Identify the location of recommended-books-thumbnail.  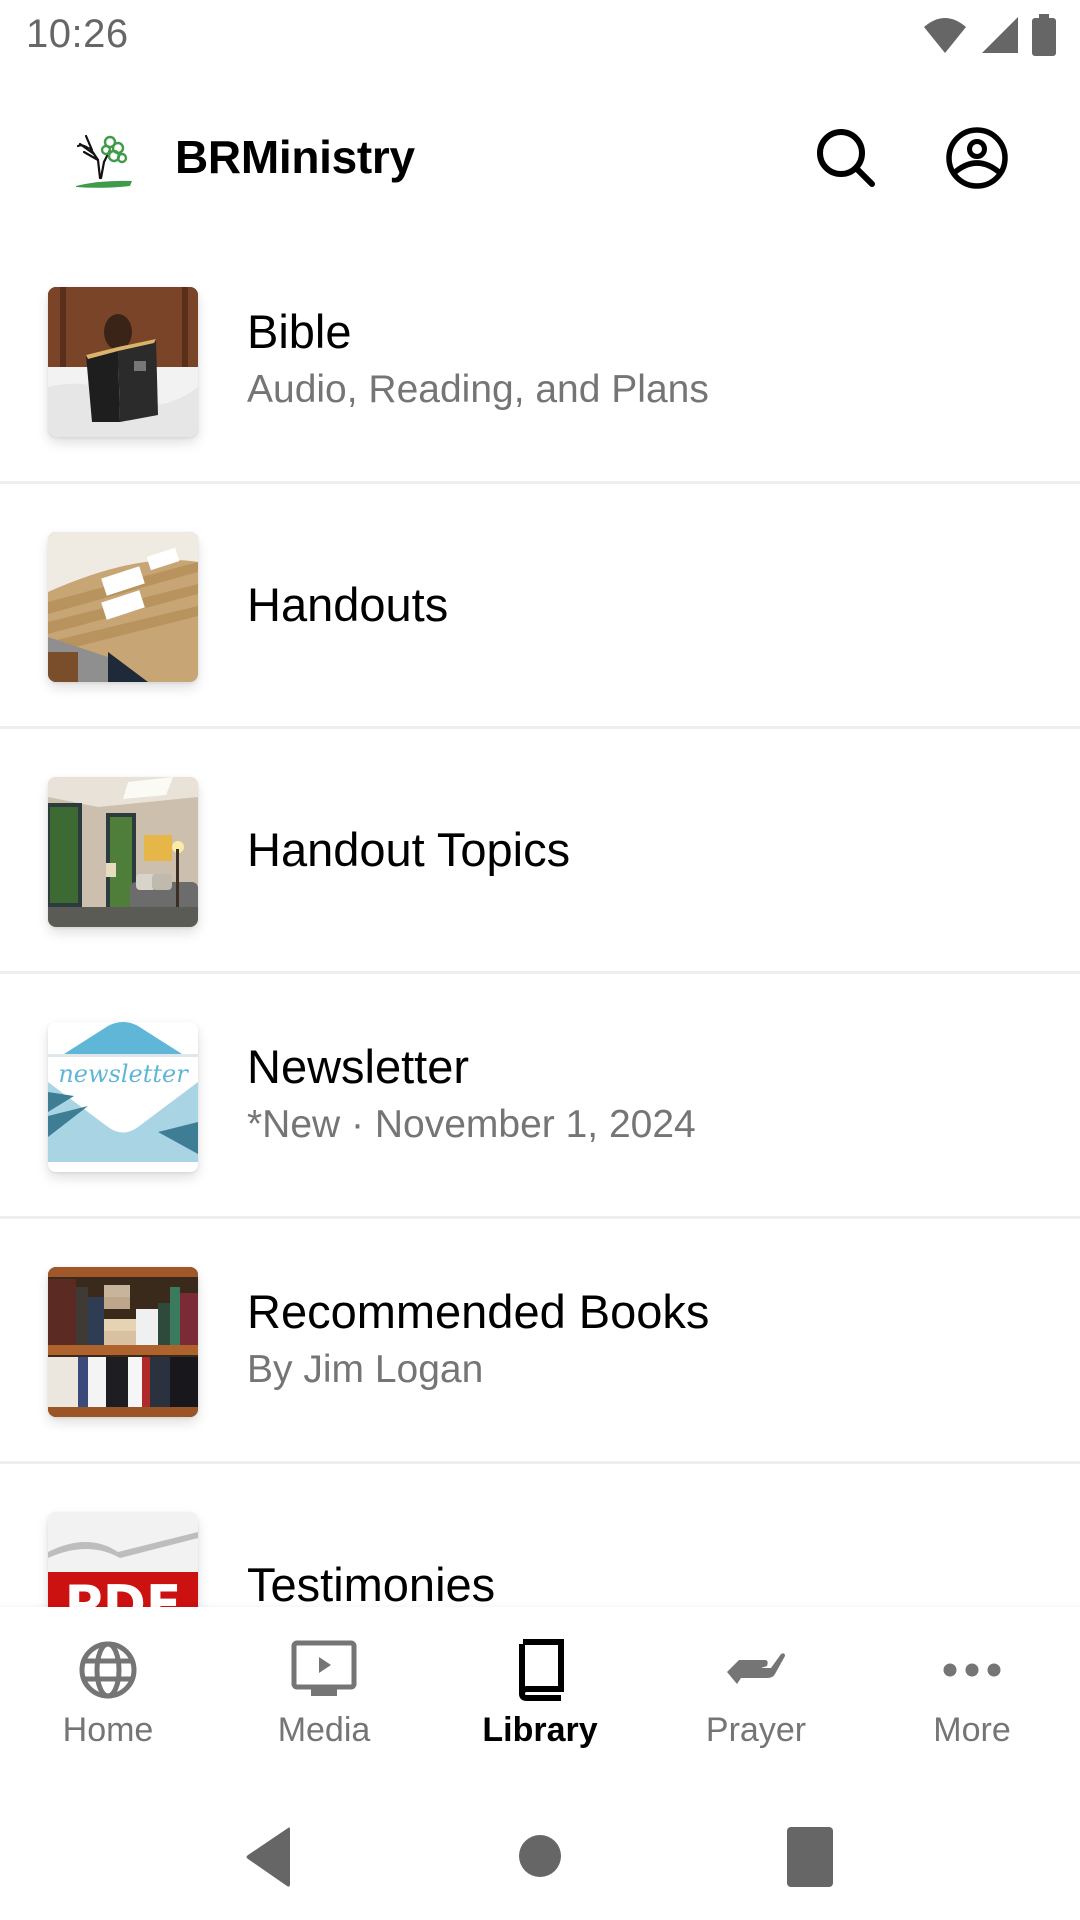
(123, 1342).